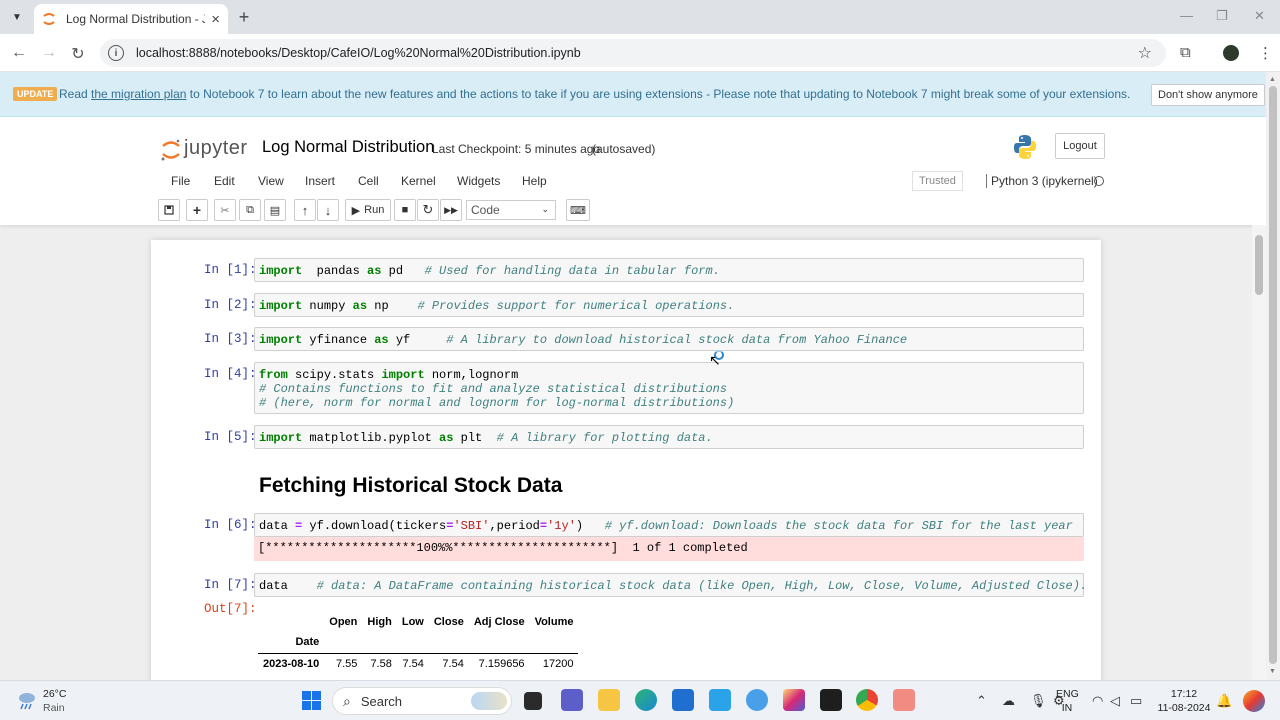  Describe the element at coordinates (1136, 701) in the screenshot. I see `battery-status-icon: ▭` at that location.